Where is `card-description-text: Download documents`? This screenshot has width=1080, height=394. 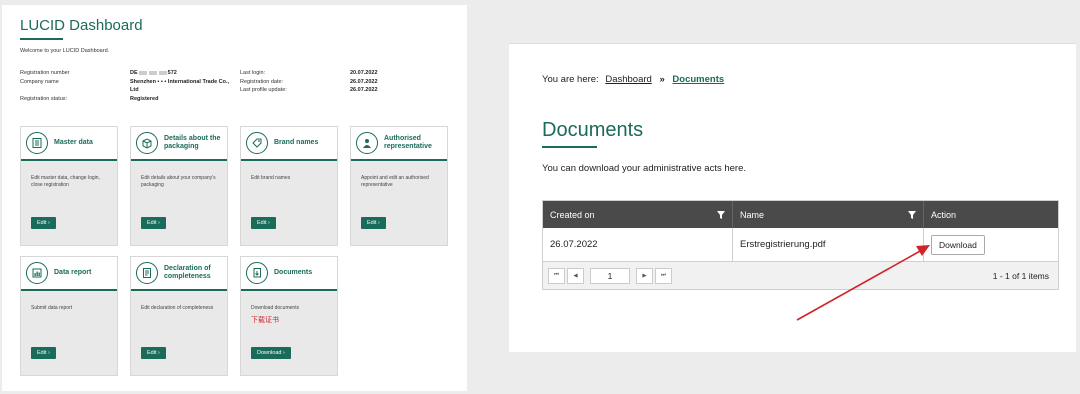
card-description-text: Download documents is located at coordinates (275, 308).